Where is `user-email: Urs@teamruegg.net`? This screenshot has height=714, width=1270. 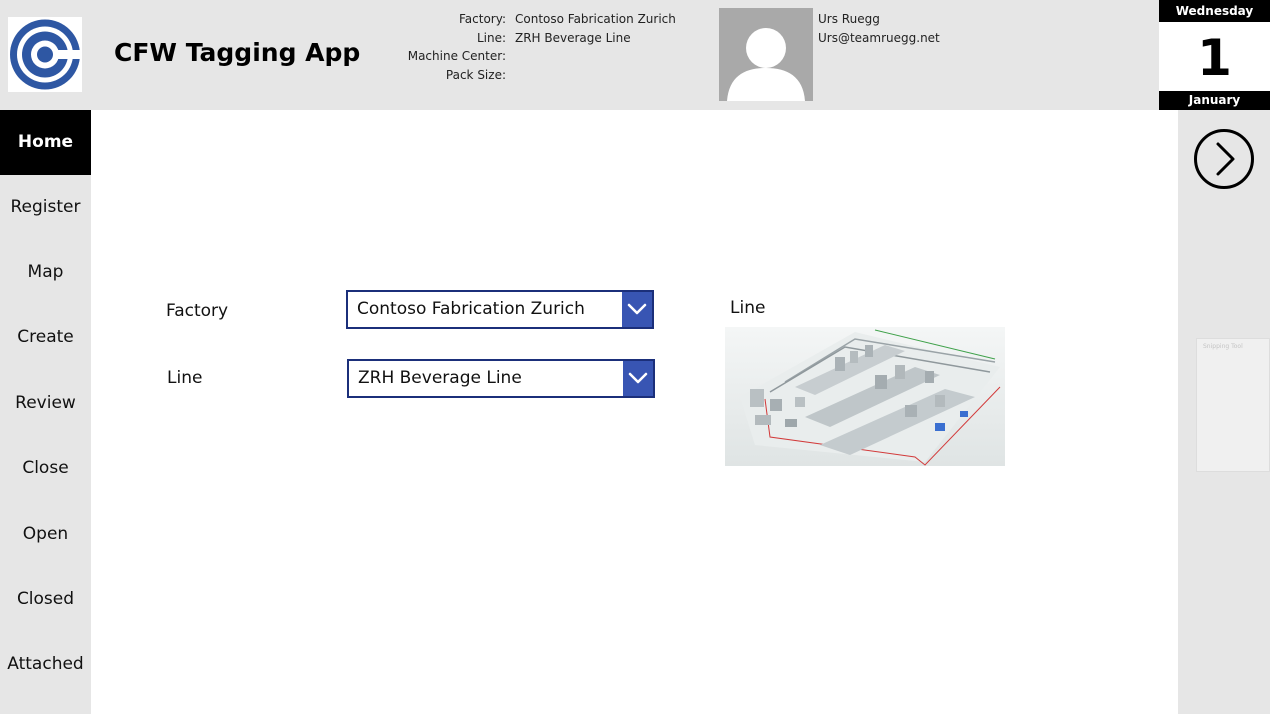
user-email: Urs@teamruegg.net is located at coordinates (879, 37).